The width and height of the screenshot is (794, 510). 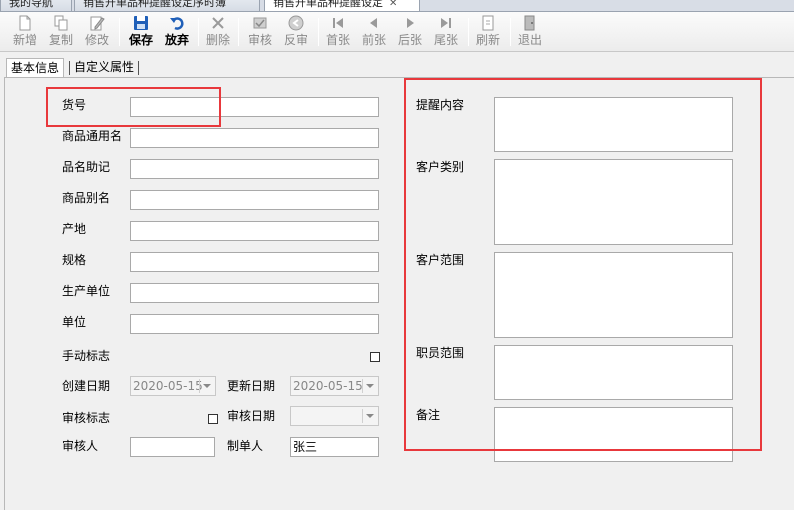 I want to click on button-label: 复制, so click(x=60, y=40).